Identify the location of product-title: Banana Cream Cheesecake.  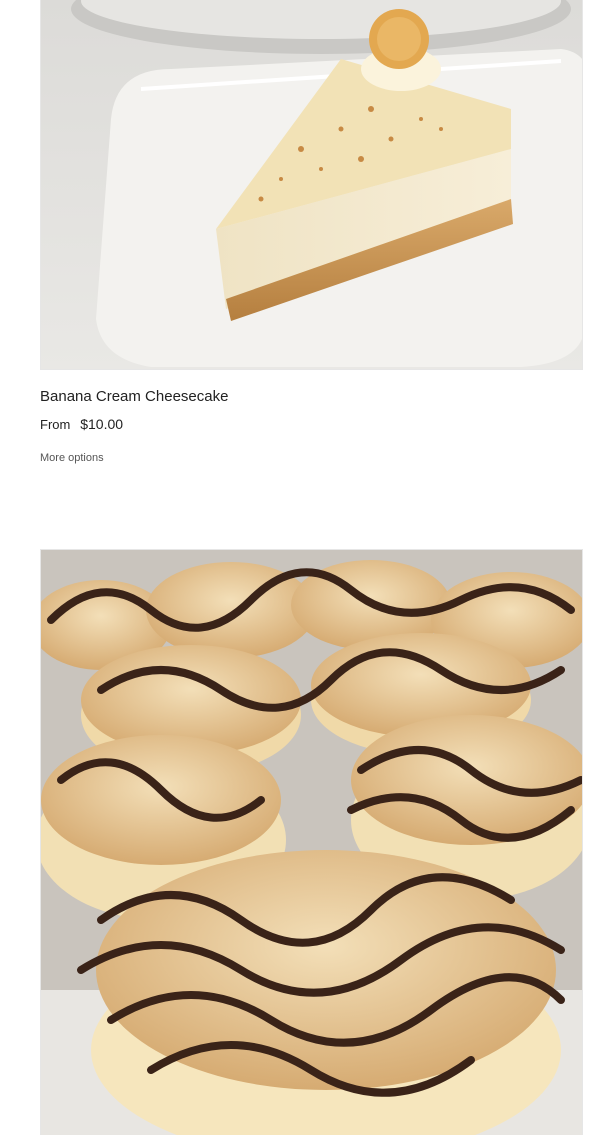
(311, 397).